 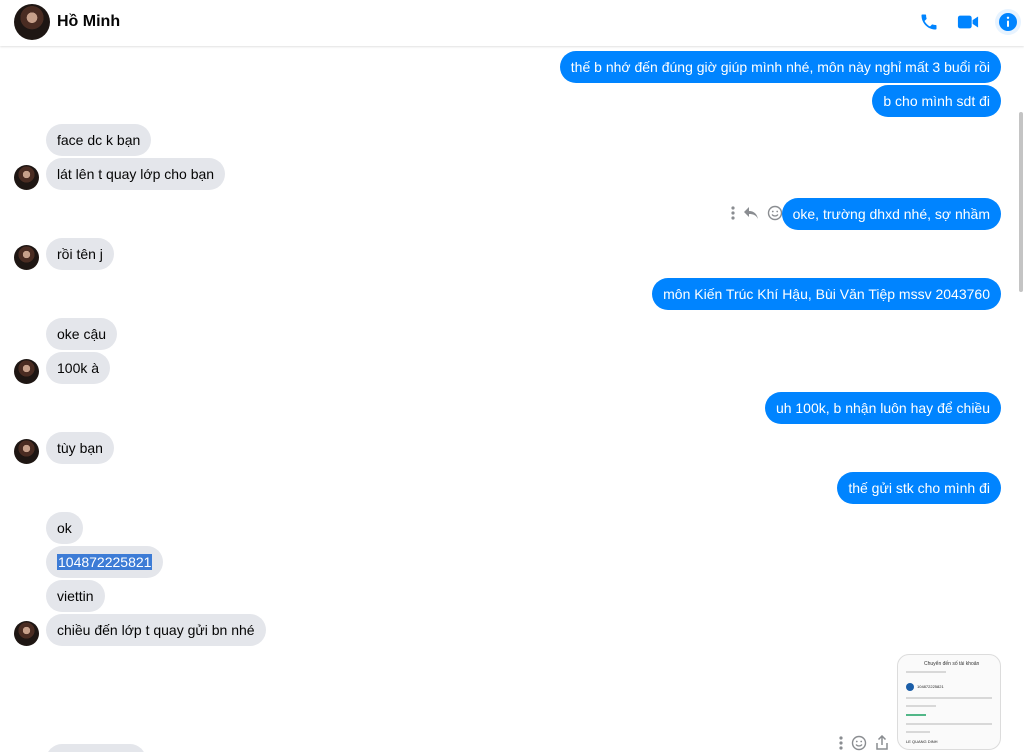 I want to click on attachment-account: 104872225821, so click(x=930, y=686).